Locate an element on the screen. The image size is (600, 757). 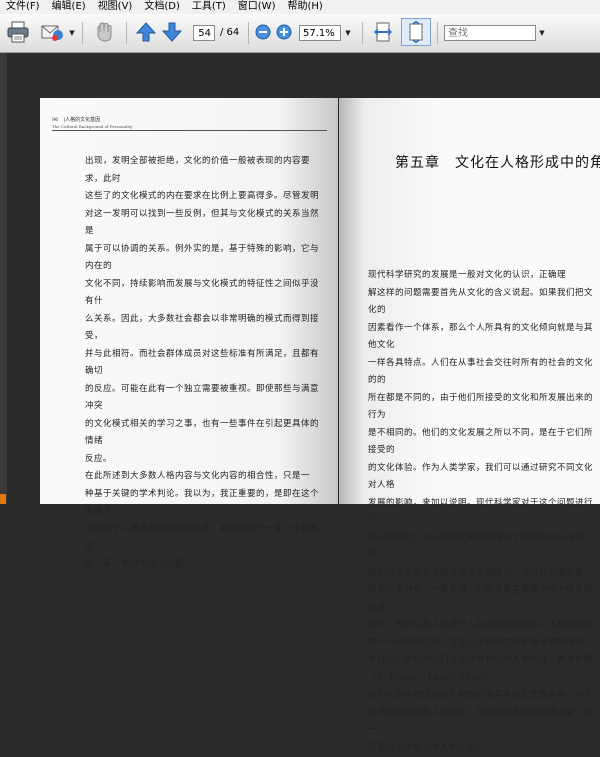
navigation-panel is located at coordinates (3, 278).